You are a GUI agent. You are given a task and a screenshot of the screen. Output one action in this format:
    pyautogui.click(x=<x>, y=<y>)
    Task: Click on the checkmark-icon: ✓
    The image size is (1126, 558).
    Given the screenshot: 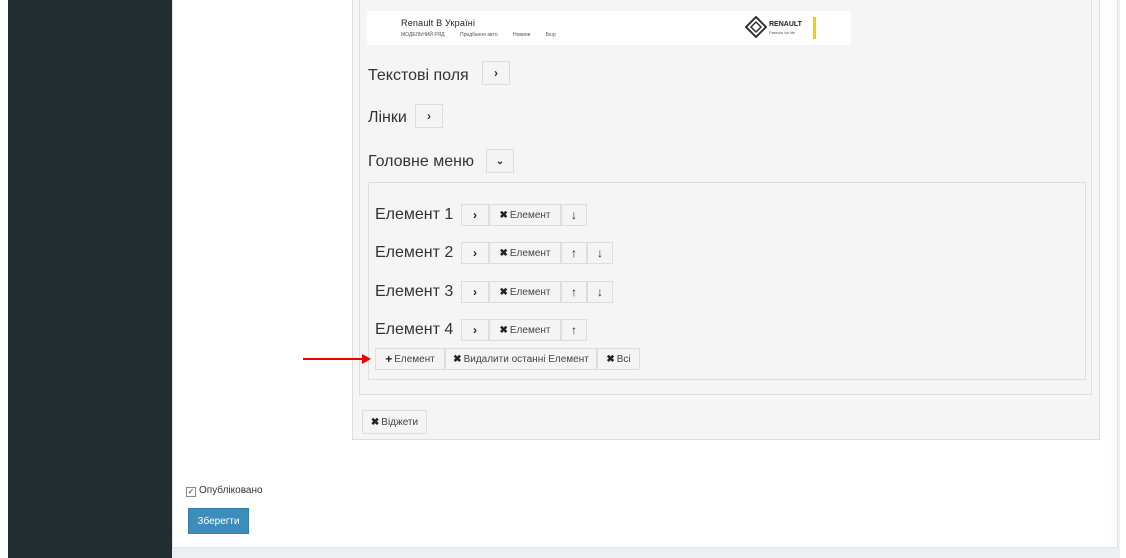 What is the action you would take?
    pyautogui.click(x=191, y=491)
    